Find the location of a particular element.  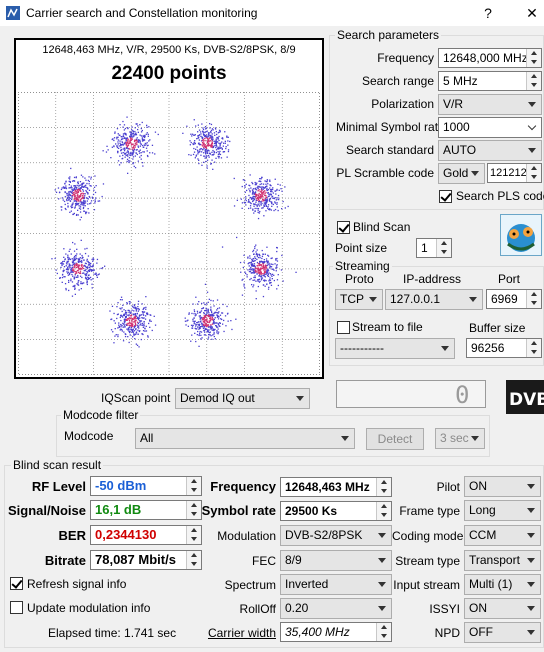

fec-label: FEC is located at coordinates (264, 561).